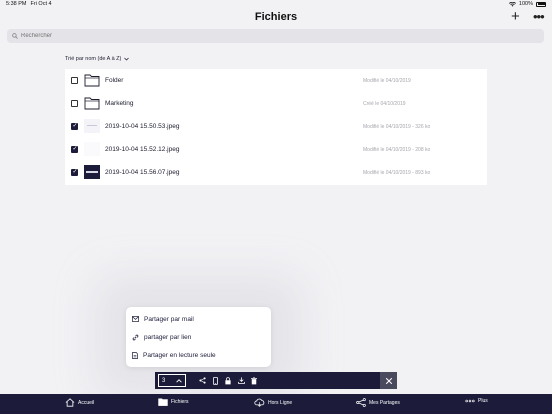  I want to click on tab-mes-partages: Mes Partages, so click(378, 402).